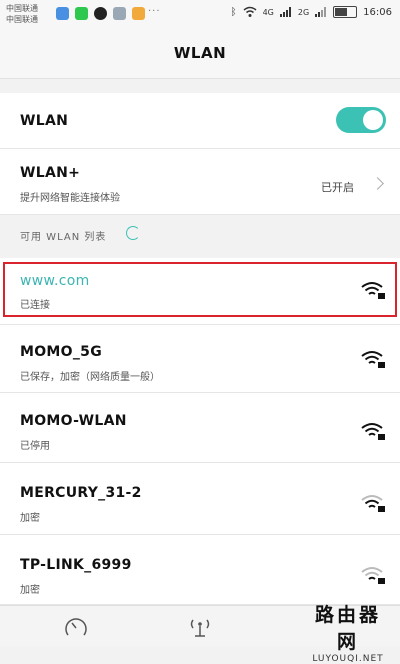 This screenshot has height=664, width=400. I want to click on switch-knob, so click(373, 120).